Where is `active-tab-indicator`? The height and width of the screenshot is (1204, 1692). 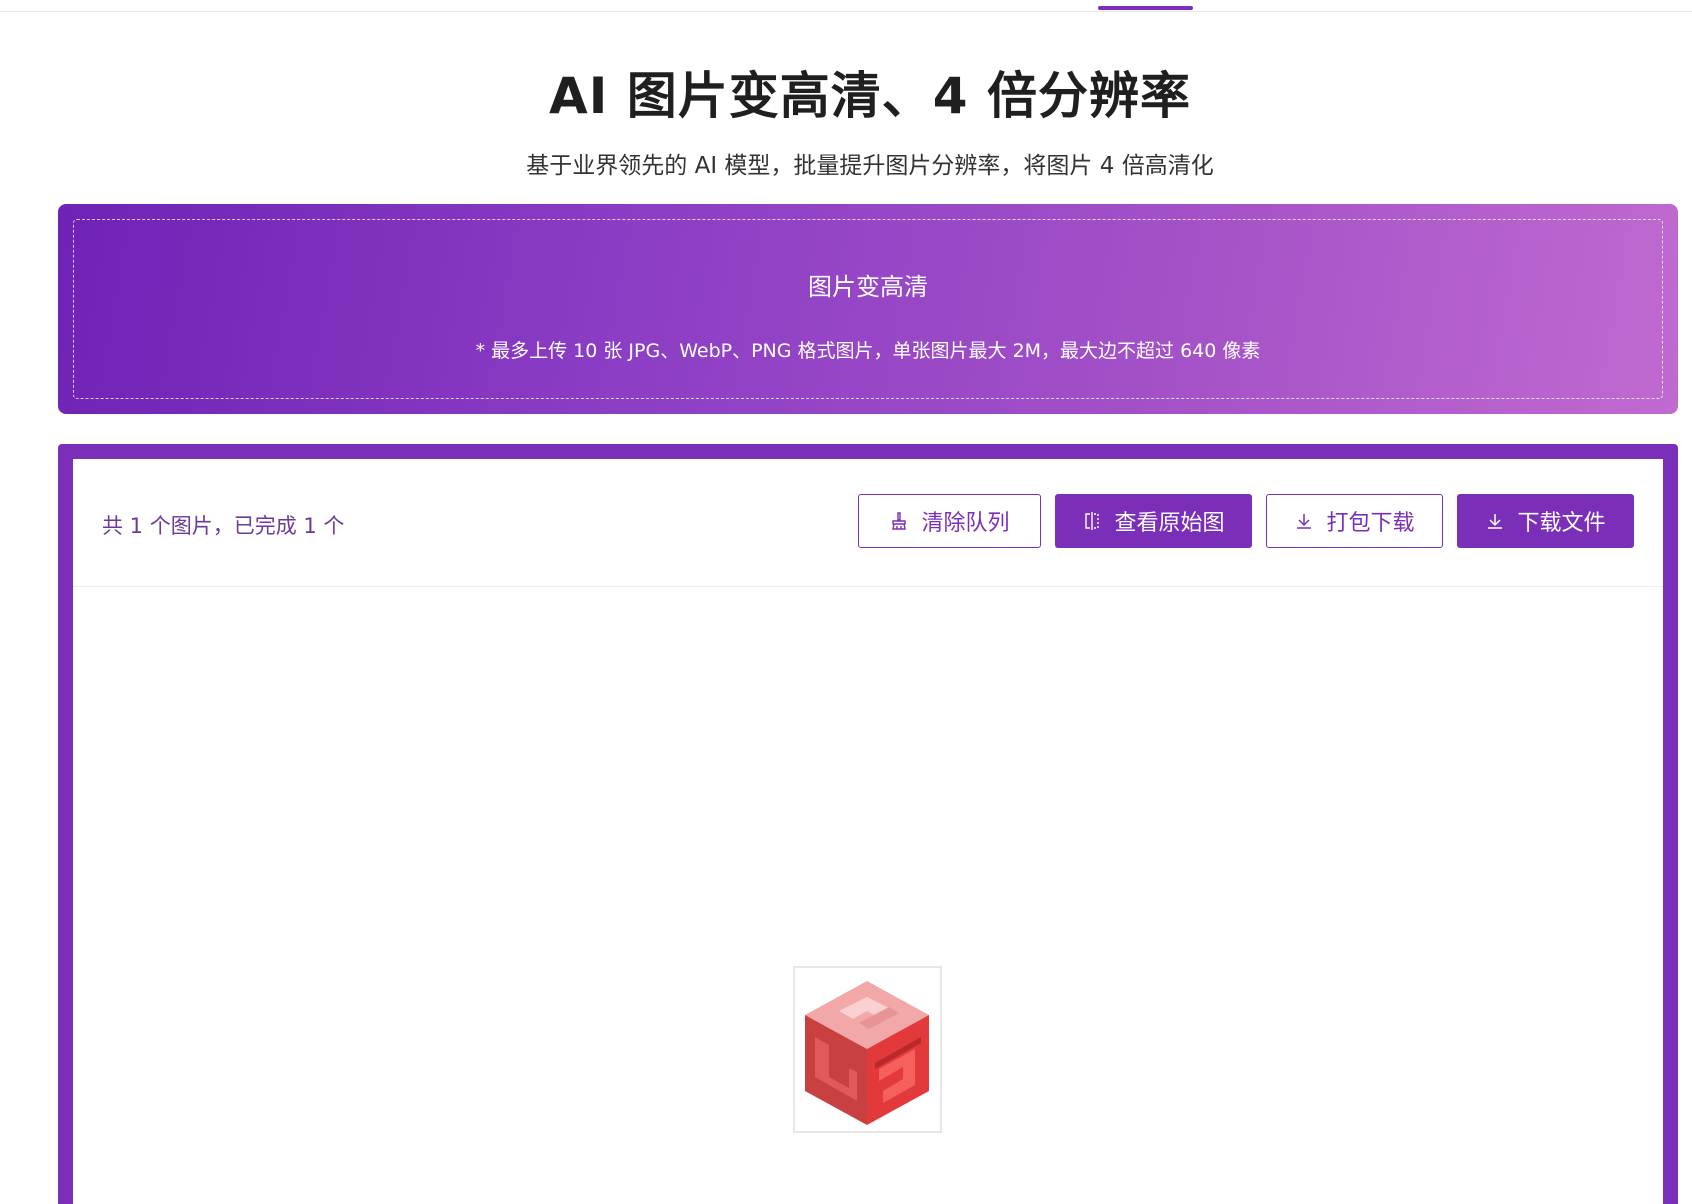
active-tab-indicator is located at coordinates (1145, 8).